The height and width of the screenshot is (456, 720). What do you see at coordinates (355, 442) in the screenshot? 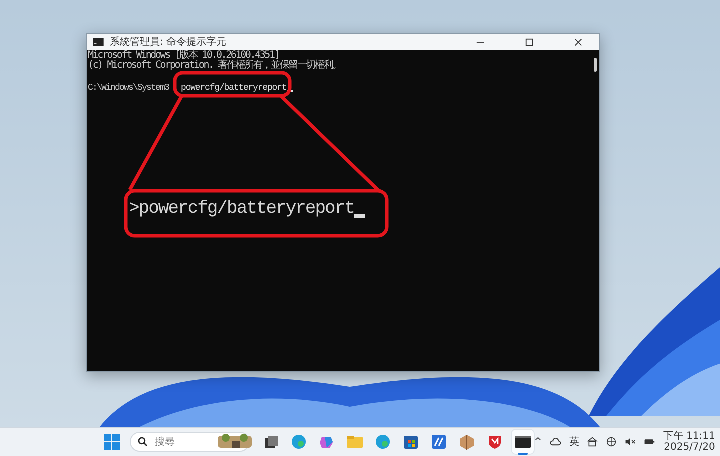
I see `folder-icon` at bounding box center [355, 442].